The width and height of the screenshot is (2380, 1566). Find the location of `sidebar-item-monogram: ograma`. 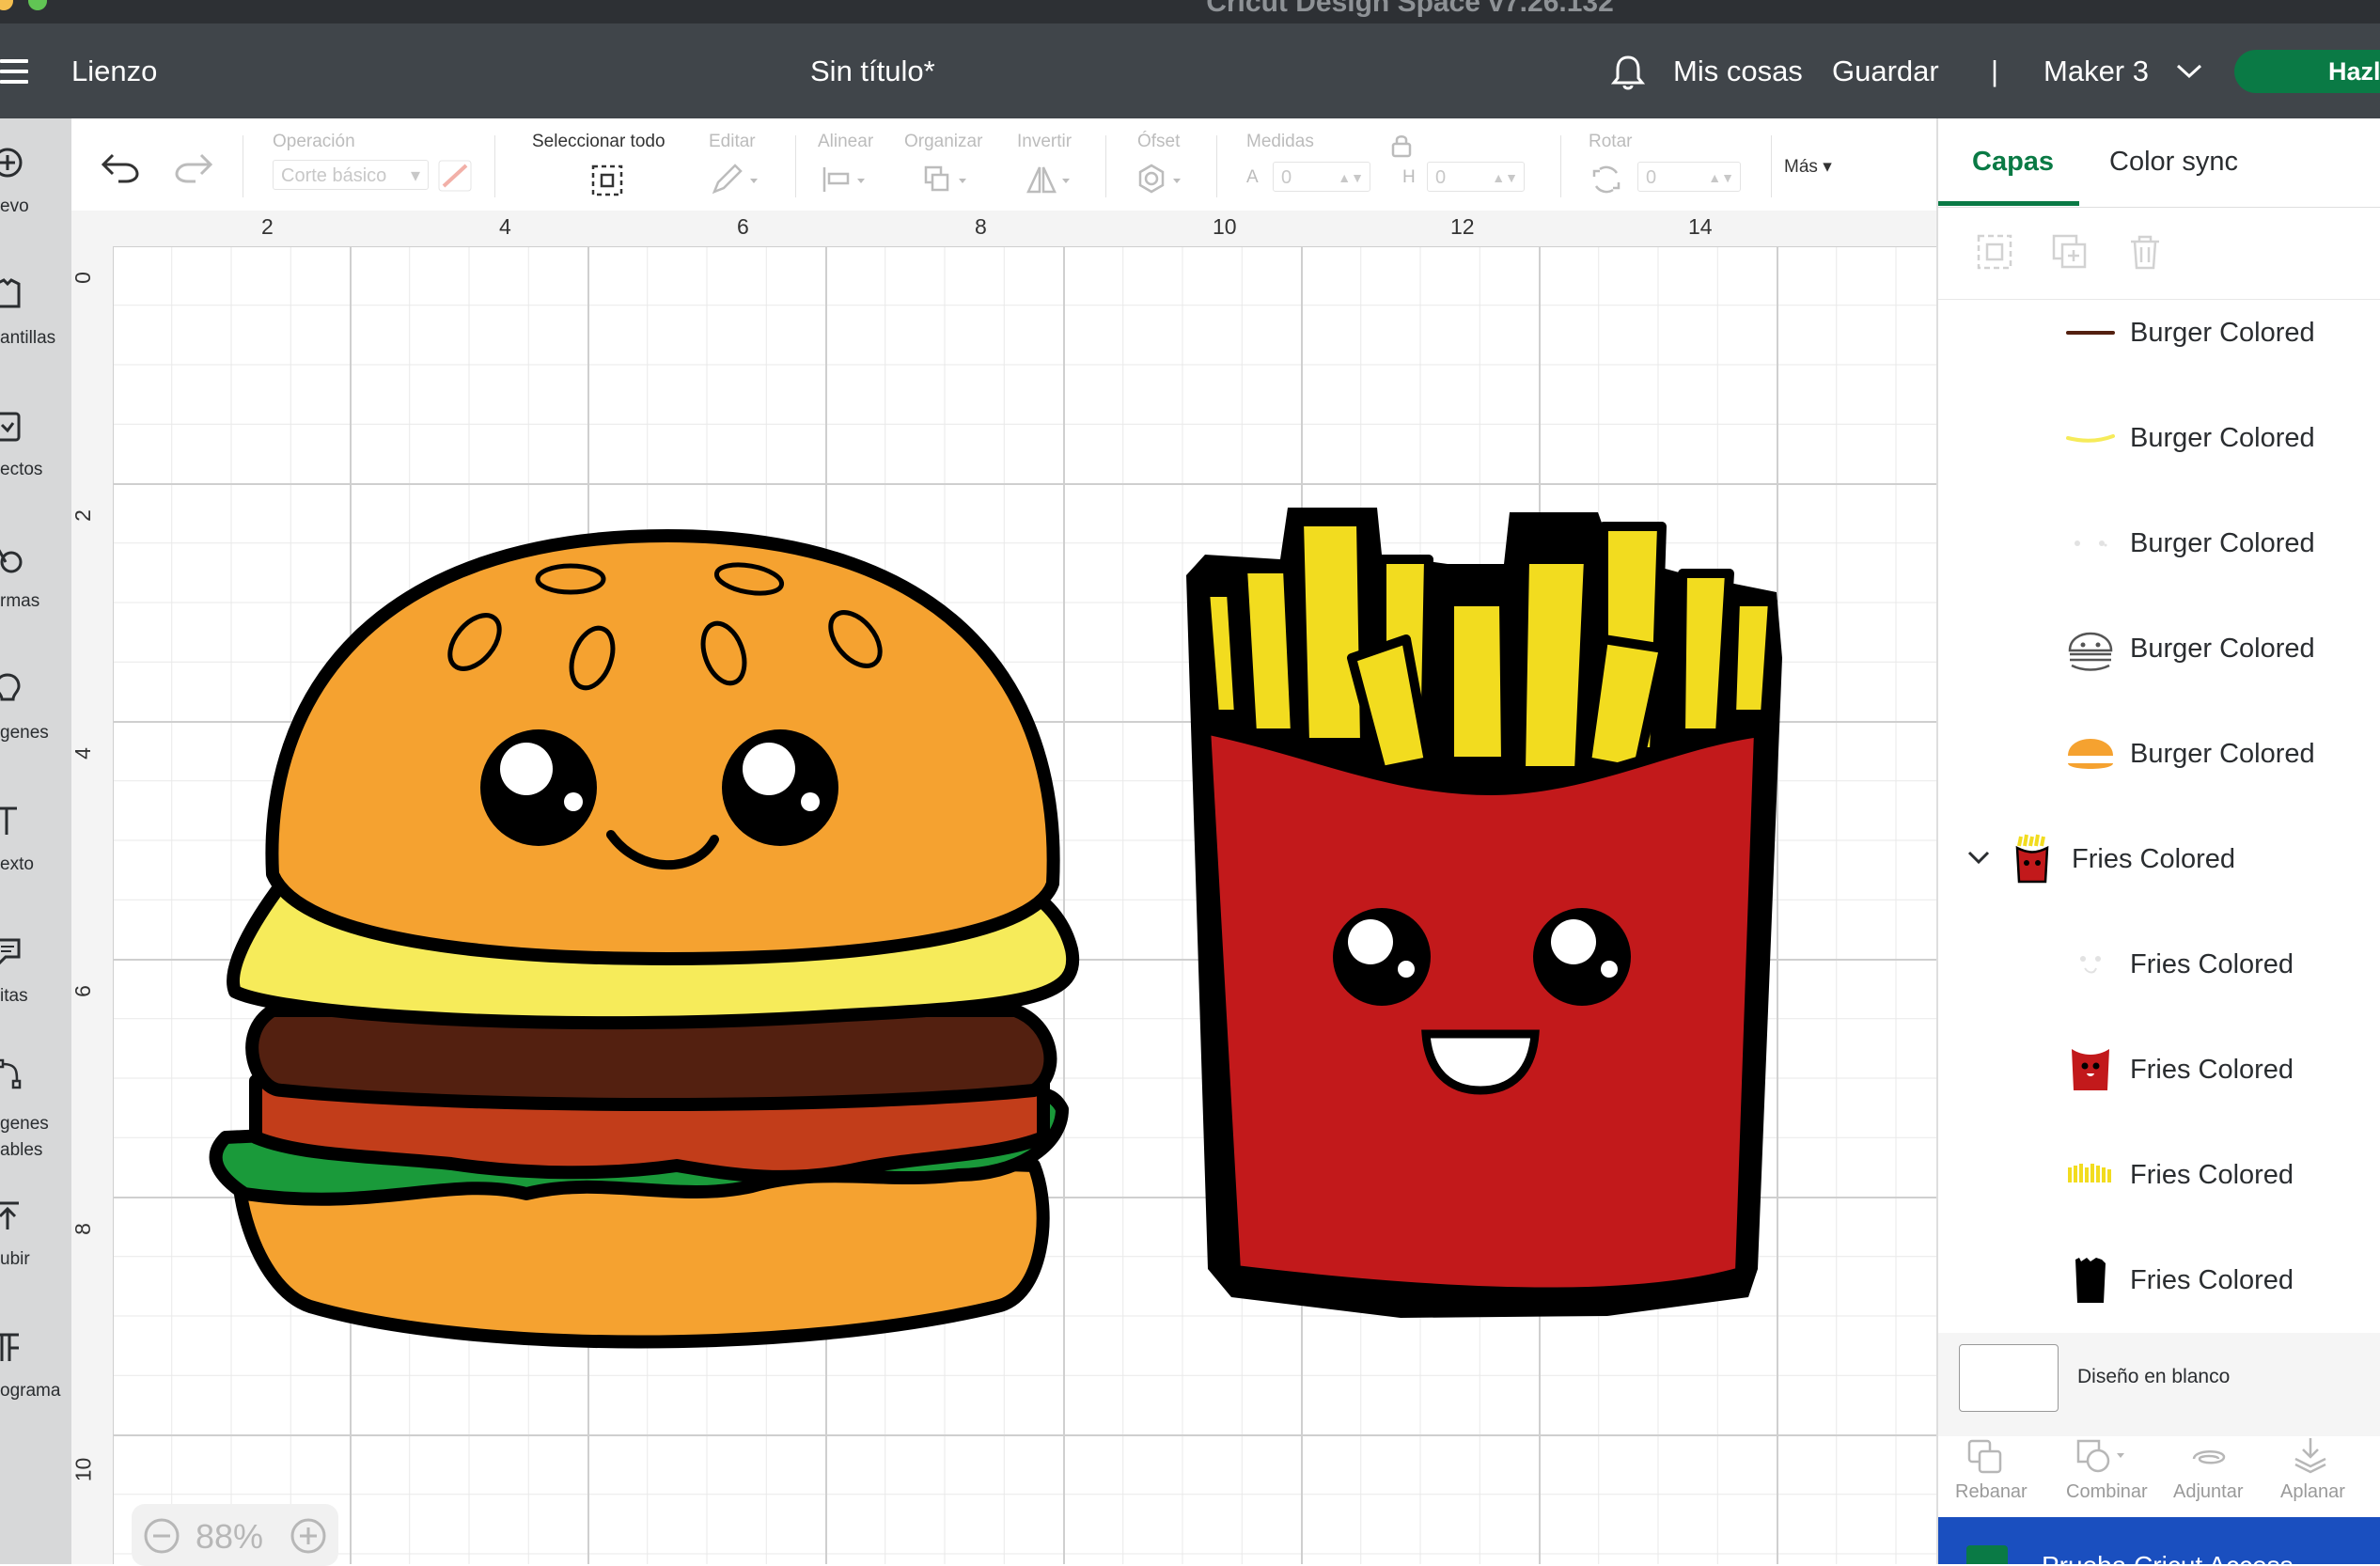

sidebar-item-monogram: ograma is located at coordinates (35, 1378).